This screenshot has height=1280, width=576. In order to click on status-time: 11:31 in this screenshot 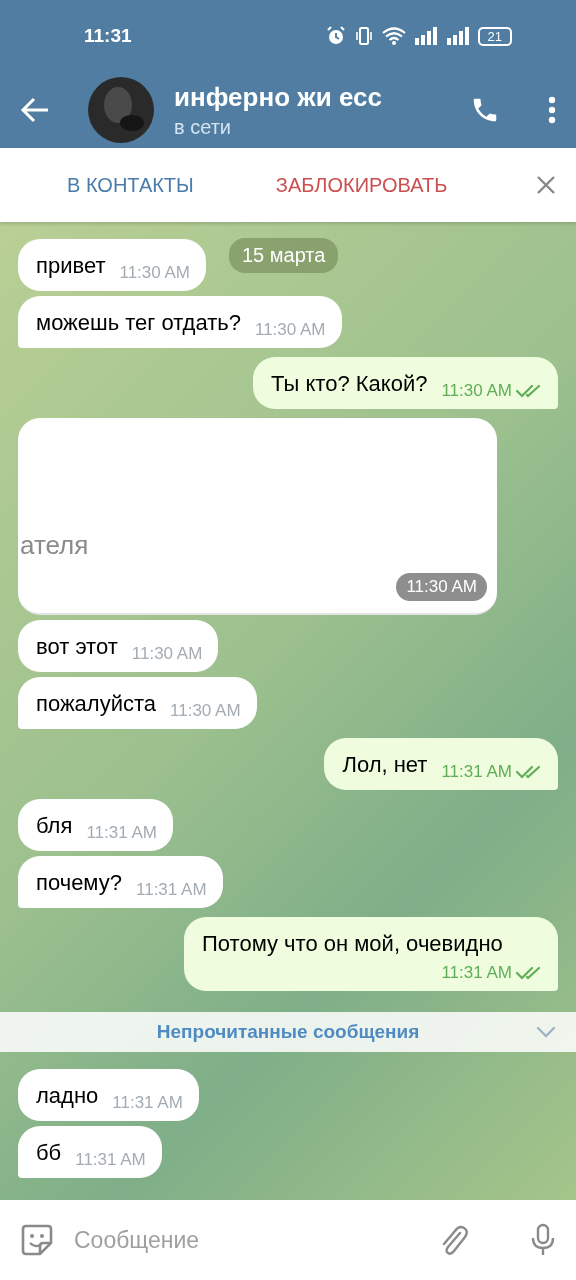, I will do `click(108, 36)`.